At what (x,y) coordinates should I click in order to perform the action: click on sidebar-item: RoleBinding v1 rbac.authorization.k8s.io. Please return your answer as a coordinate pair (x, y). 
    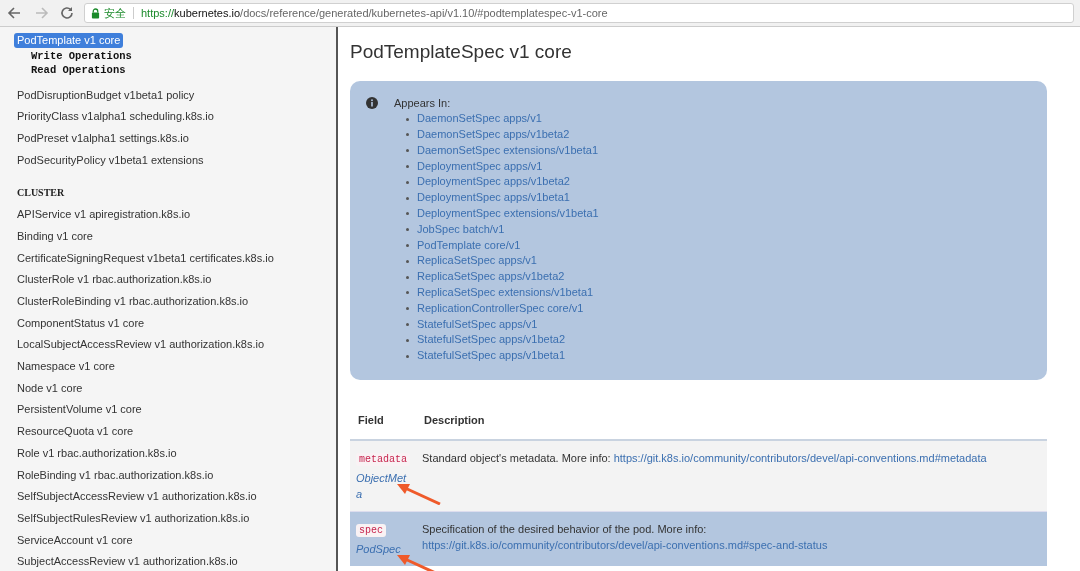
    Looking at the image, I should click on (176, 475).